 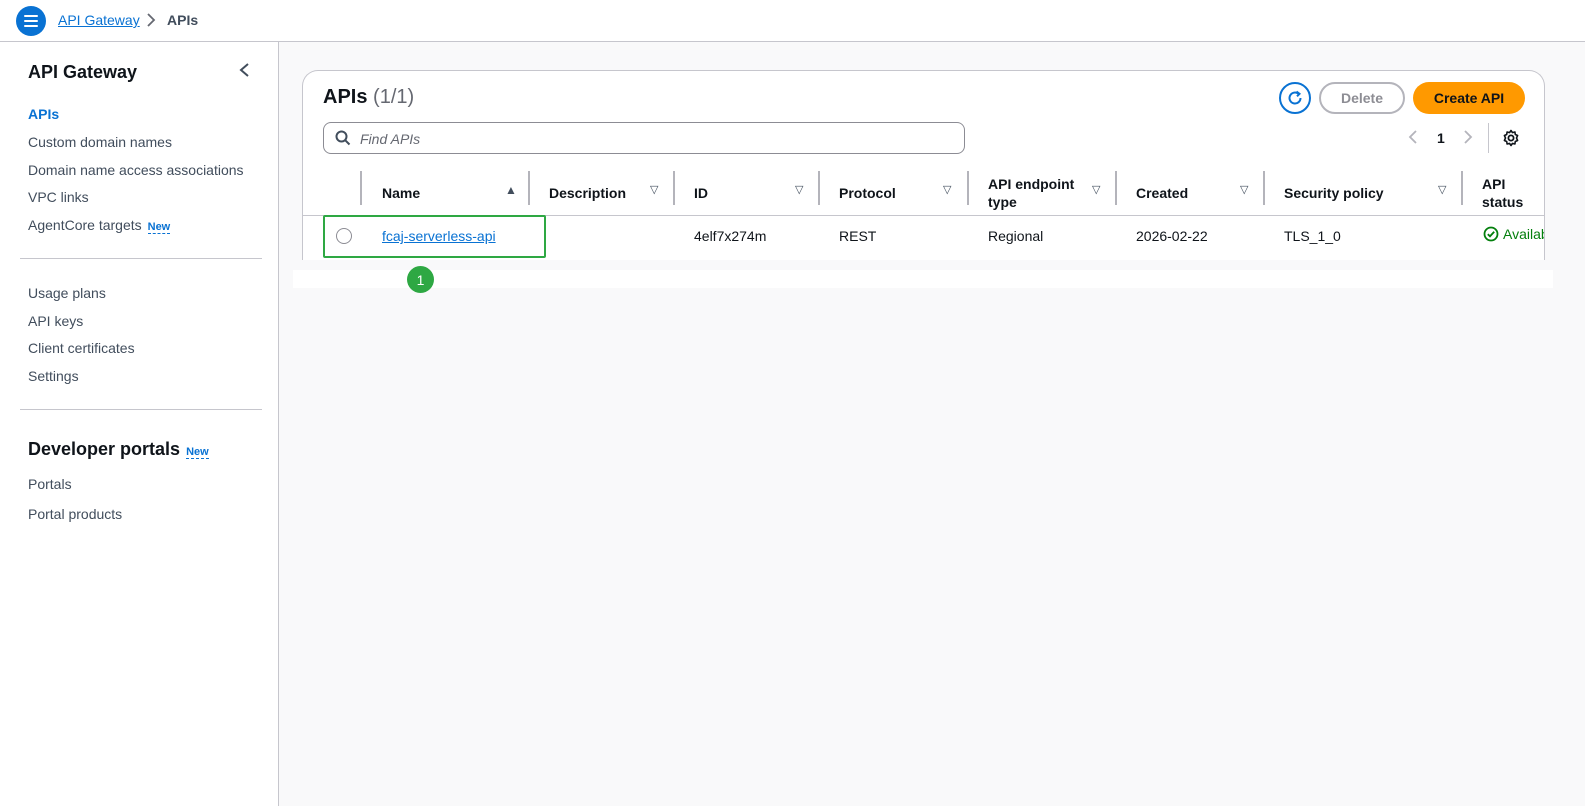 I want to click on page-number: 1, so click(x=1441, y=138).